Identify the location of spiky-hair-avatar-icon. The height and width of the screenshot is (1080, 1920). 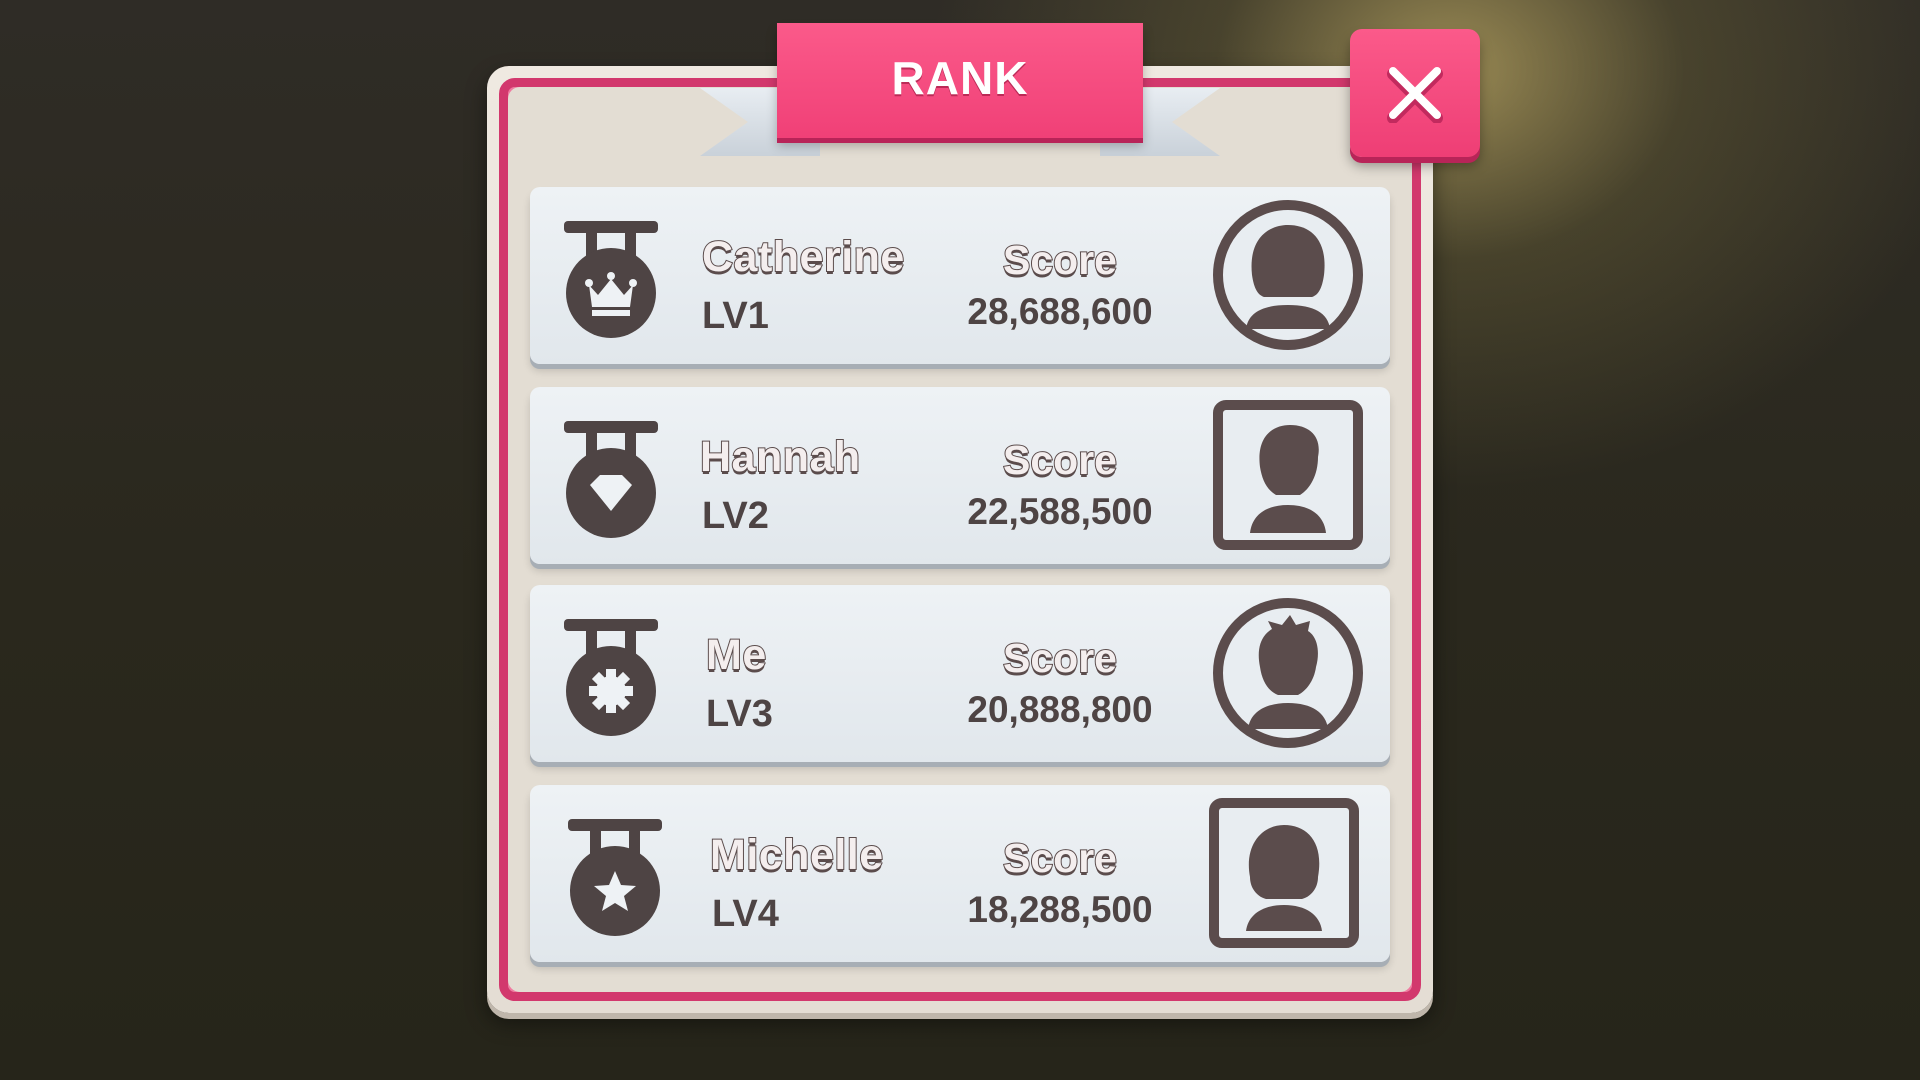
(1288, 673).